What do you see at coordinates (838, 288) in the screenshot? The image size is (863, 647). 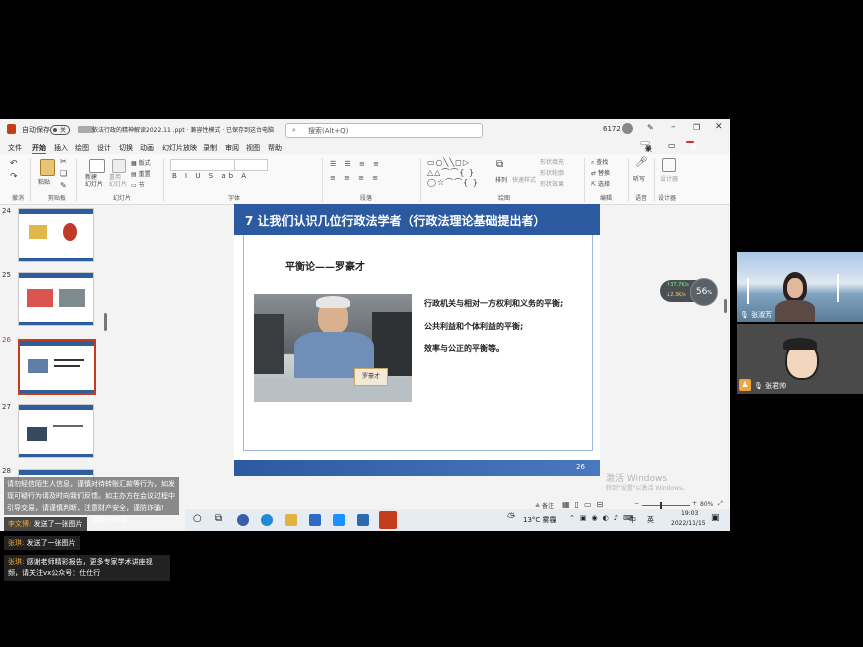 I see `sailboat-mast` at bounding box center [838, 288].